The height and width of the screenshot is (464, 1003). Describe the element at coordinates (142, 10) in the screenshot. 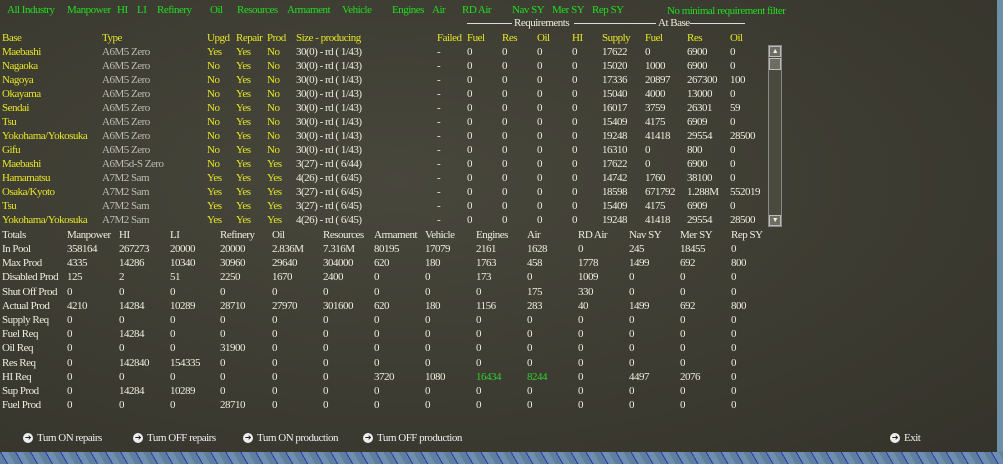

I see `filter-li: LI` at that location.